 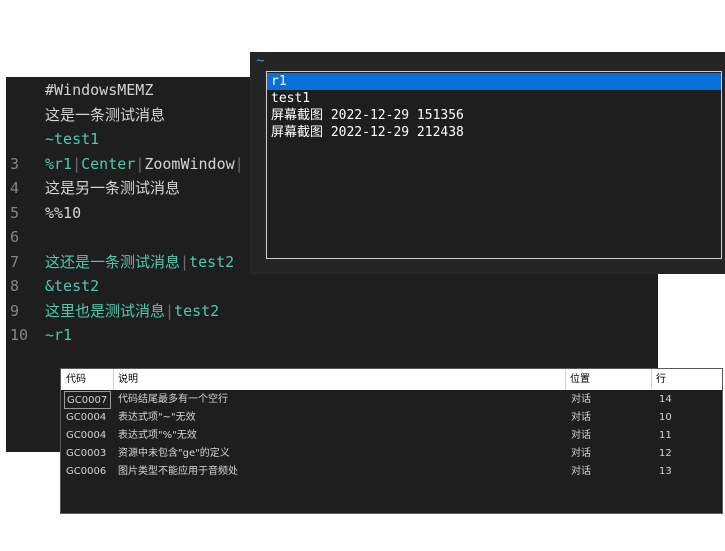 I want to click on error-cell-desc: 表达式项"%"无效, so click(x=157, y=435).